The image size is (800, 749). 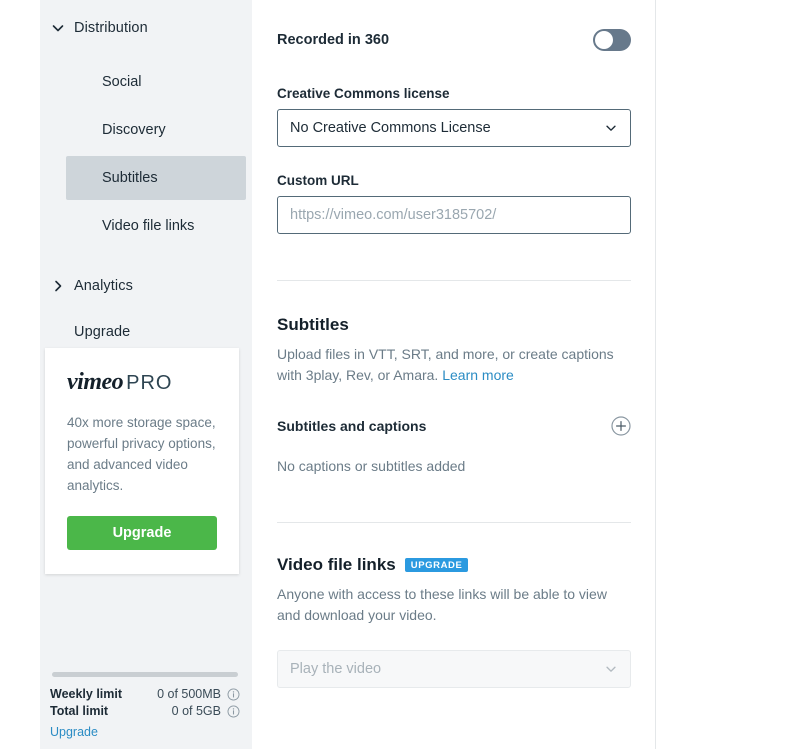 I want to click on cc-license-value: No Creative Commons License, so click(x=390, y=128).